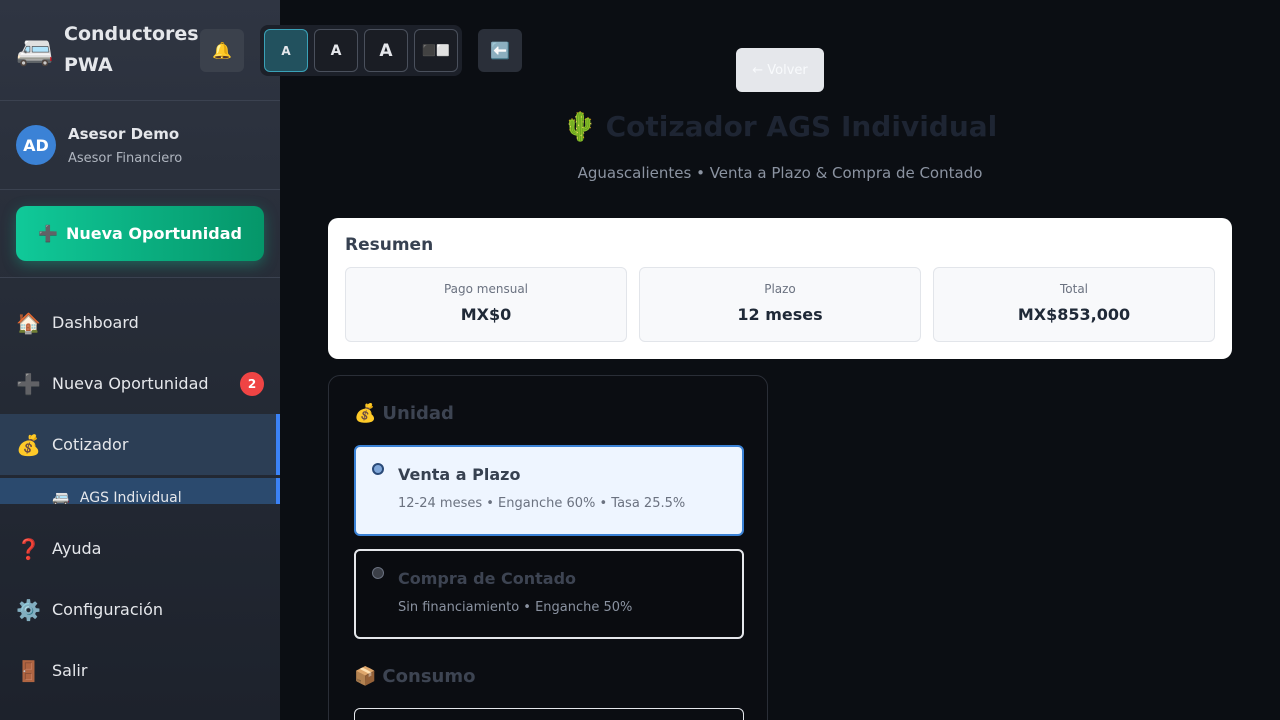 This screenshot has width=1280, height=720. I want to click on sidebar-item-configuracion: ⚙️ Configuración, so click(140, 609).